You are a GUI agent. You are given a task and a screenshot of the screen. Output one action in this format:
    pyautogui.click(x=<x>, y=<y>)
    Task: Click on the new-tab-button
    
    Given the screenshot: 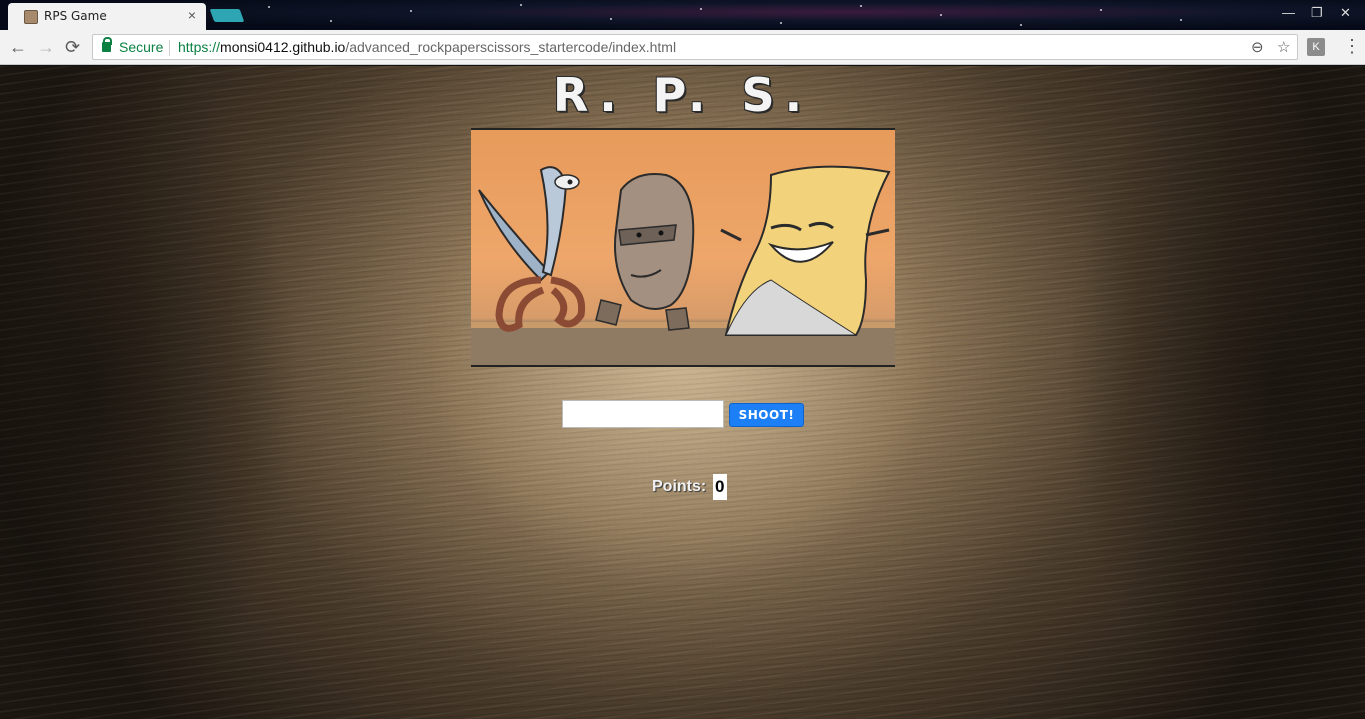 What is the action you would take?
    pyautogui.click(x=227, y=15)
    